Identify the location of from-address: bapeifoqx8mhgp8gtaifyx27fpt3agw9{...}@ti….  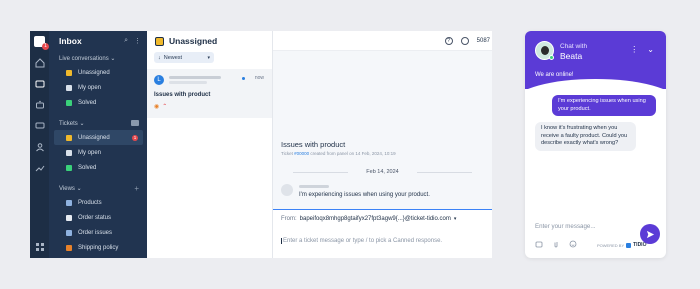
(375, 219).